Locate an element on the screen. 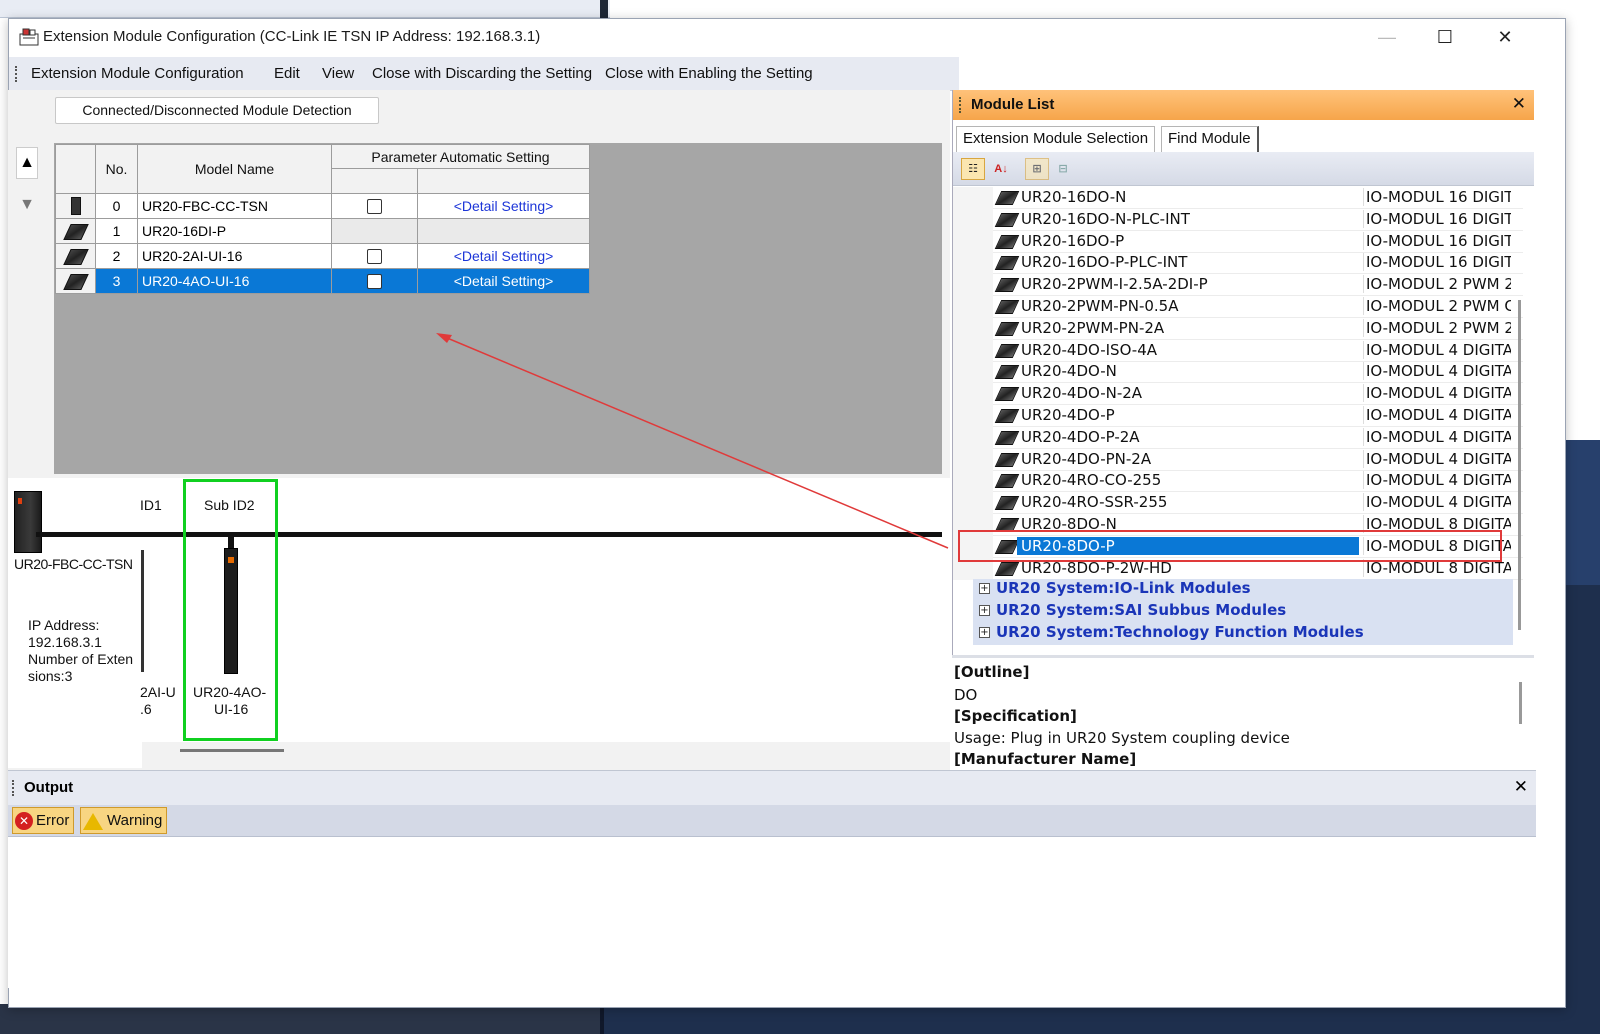 This screenshot has width=1600, height=1034. menu-close-enable: Close with Enabling the Setting is located at coordinates (709, 73).